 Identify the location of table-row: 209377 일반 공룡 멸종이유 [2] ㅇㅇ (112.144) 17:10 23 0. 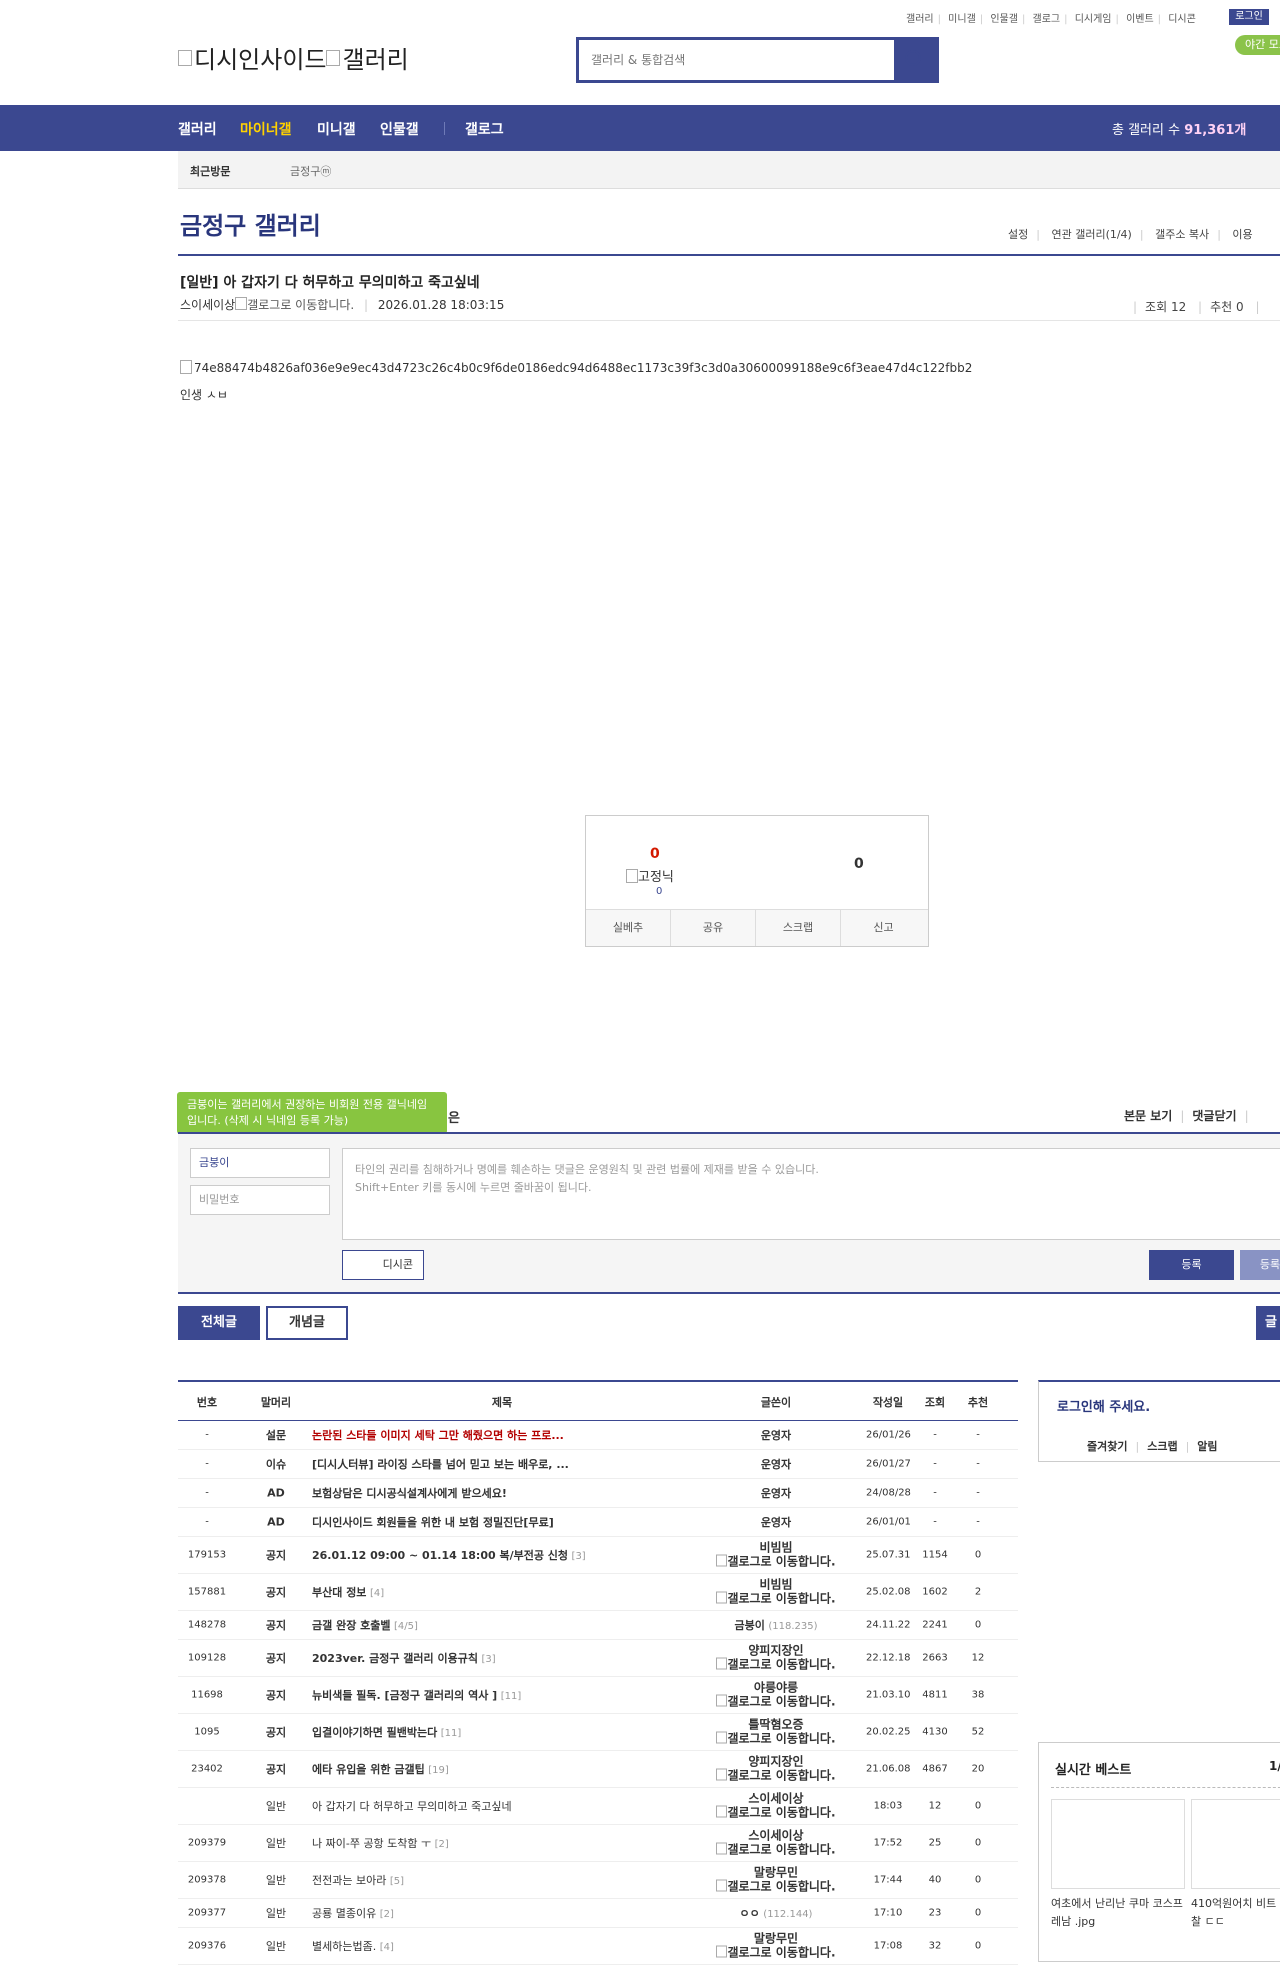
(598, 1913).